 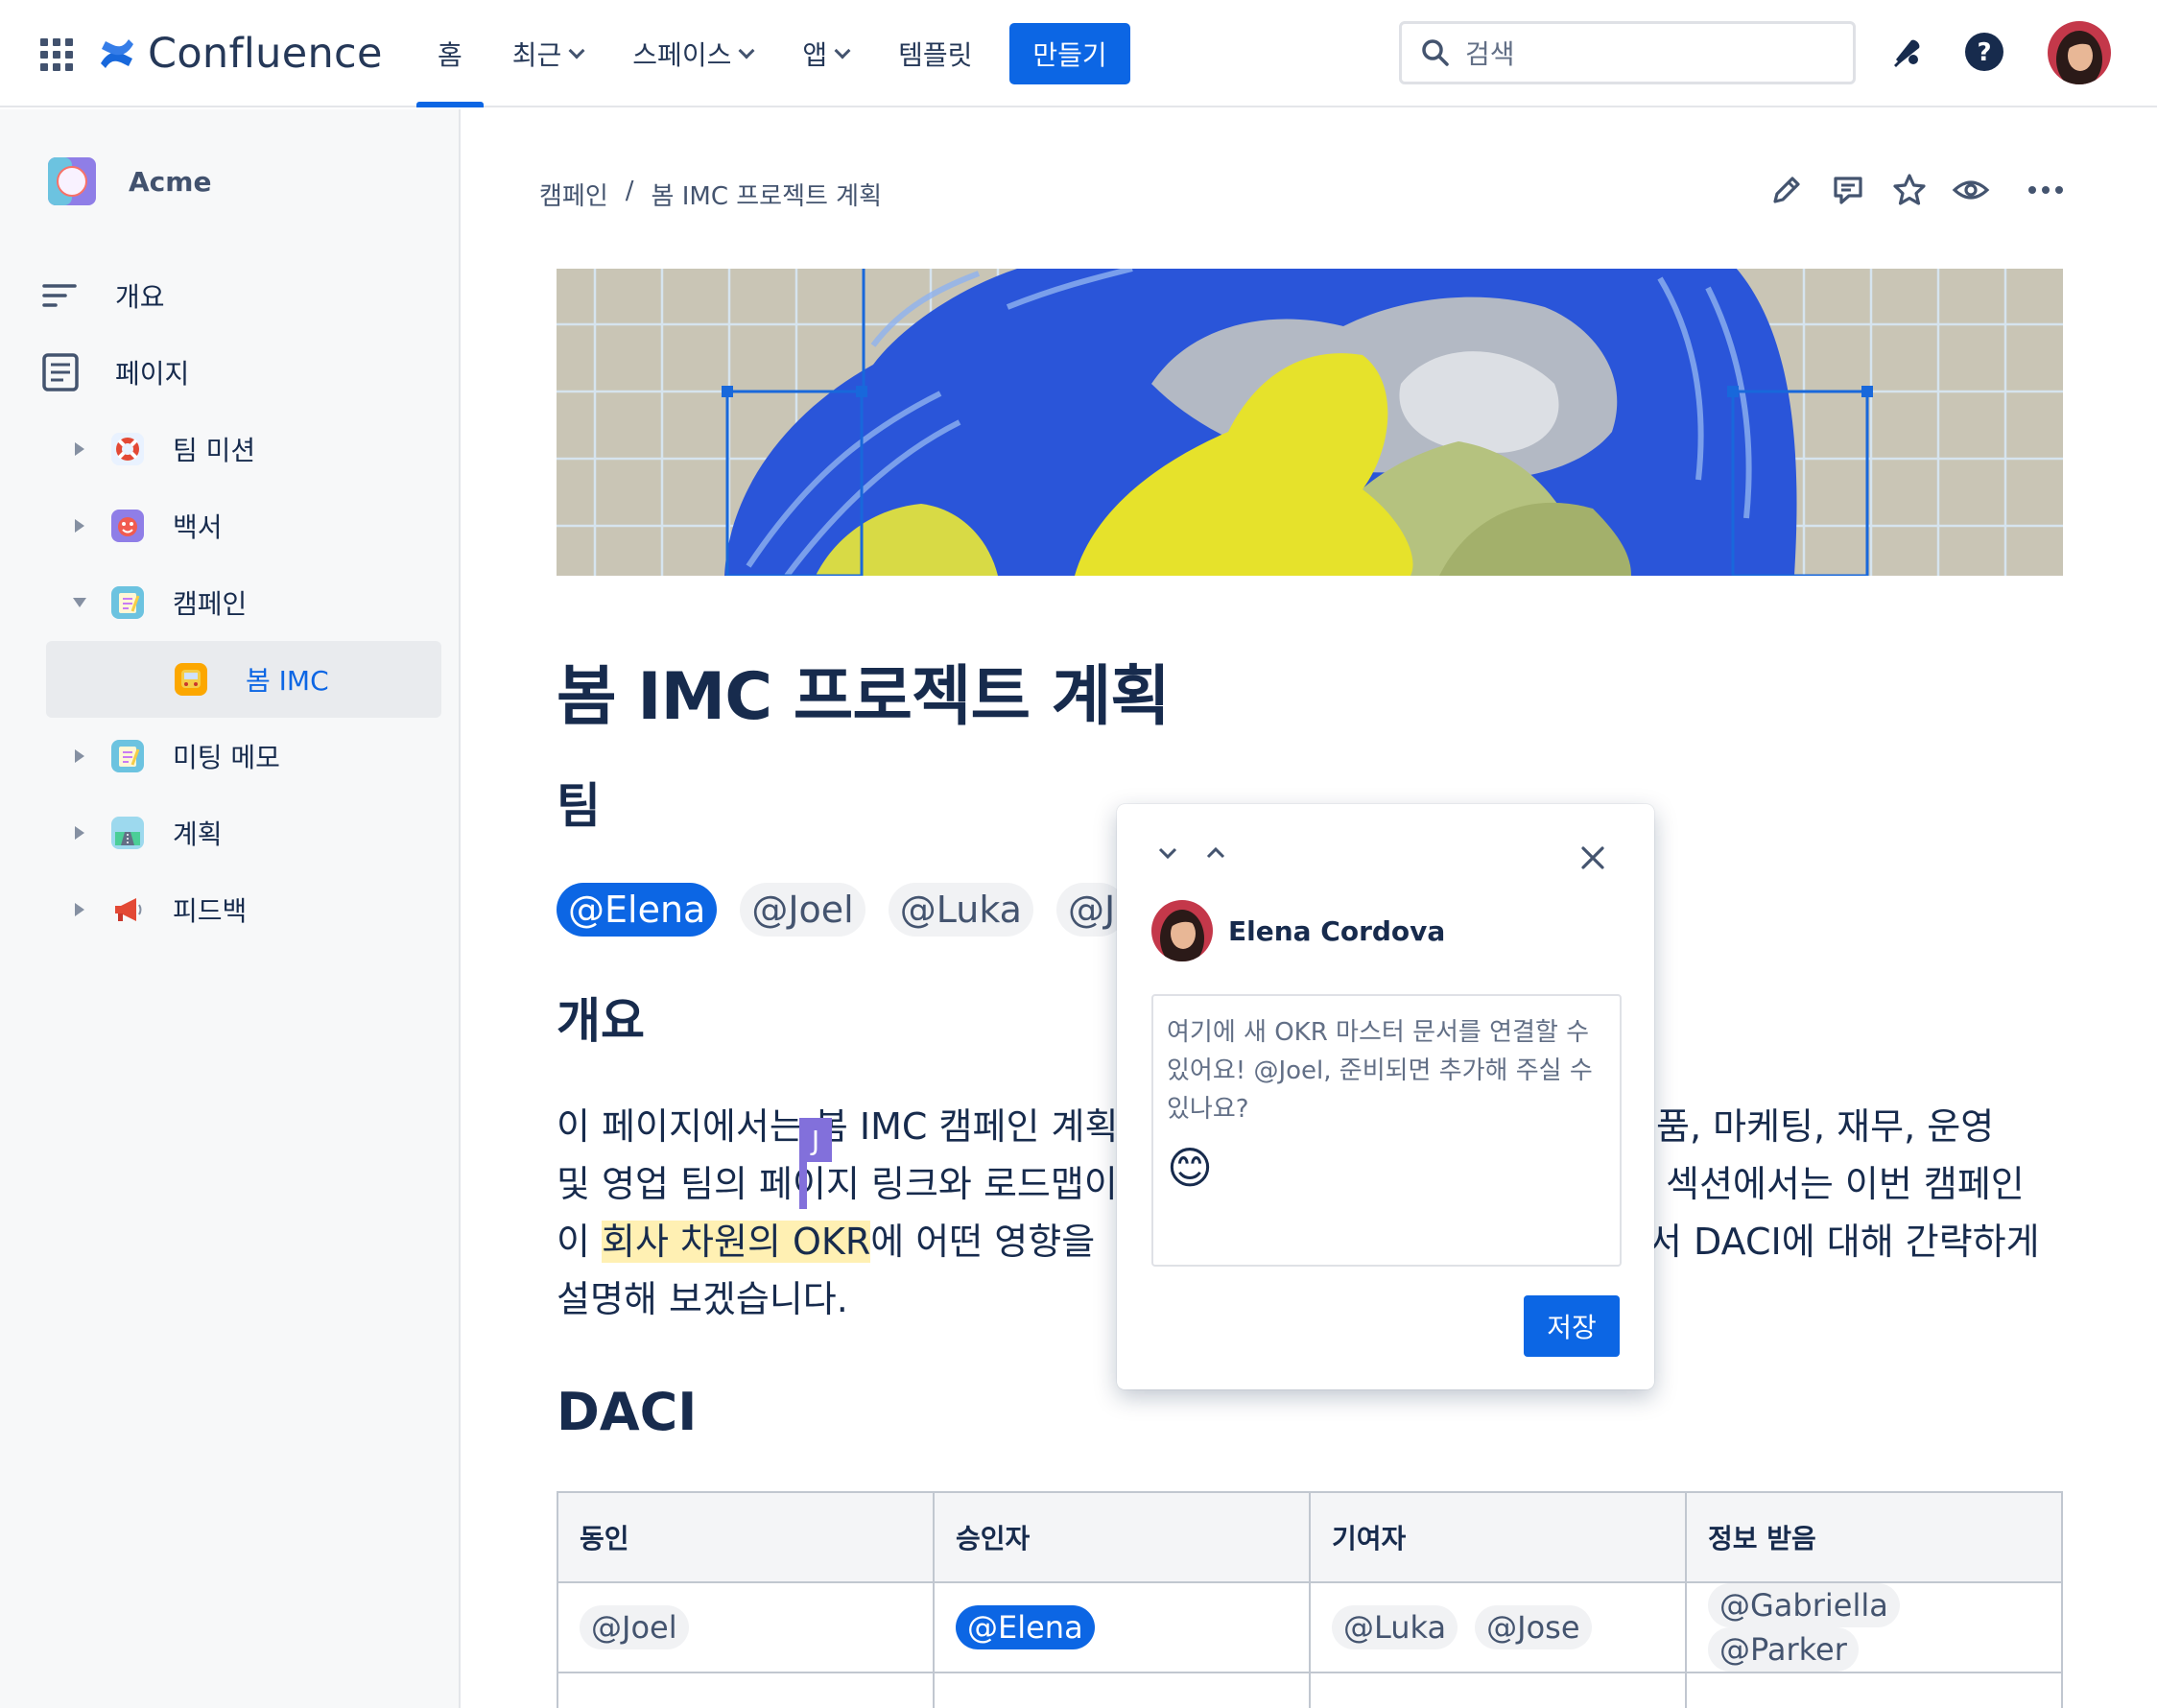 What do you see at coordinates (60, 295) in the screenshot?
I see `overview-icon` at bounding box center [60, 295].